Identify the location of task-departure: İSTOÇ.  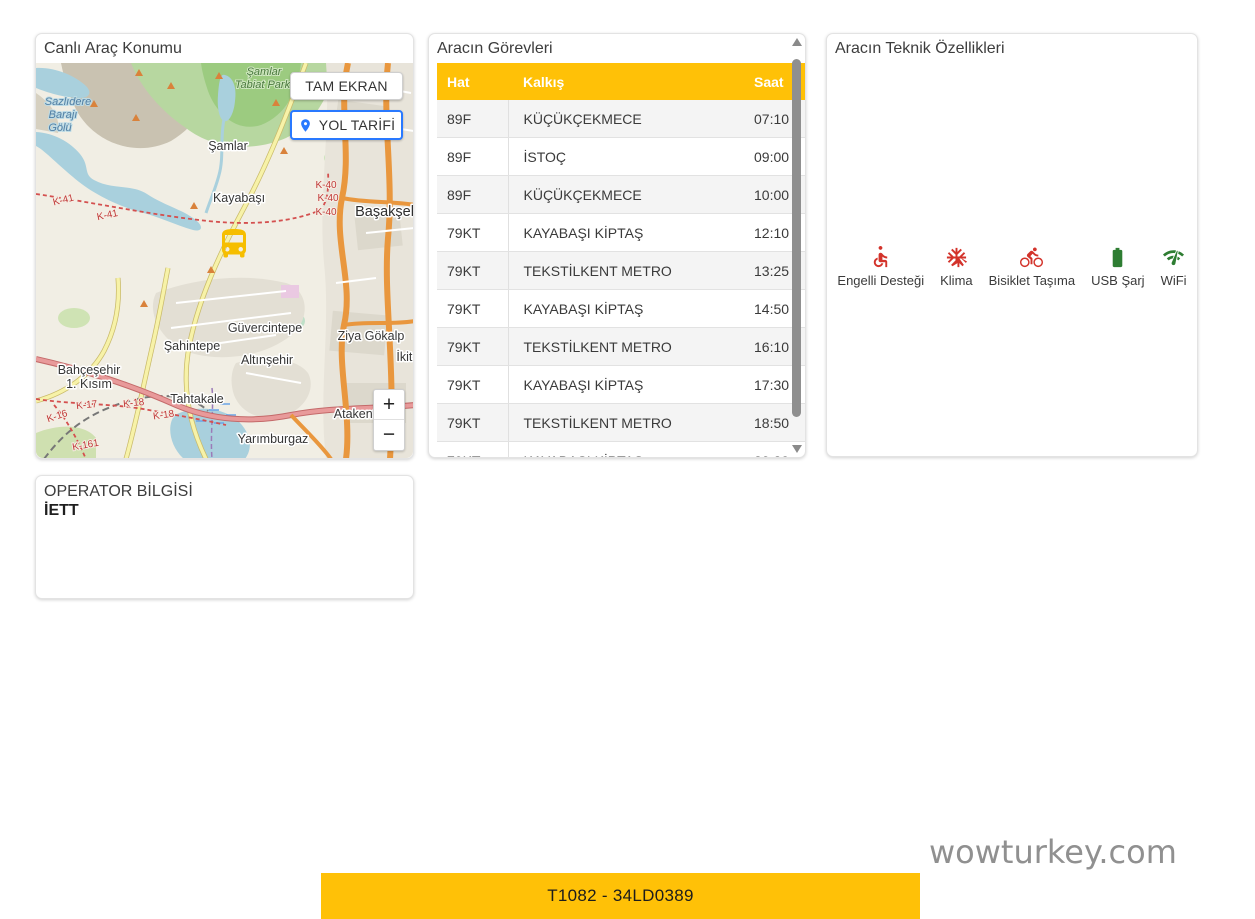
(631, 156).